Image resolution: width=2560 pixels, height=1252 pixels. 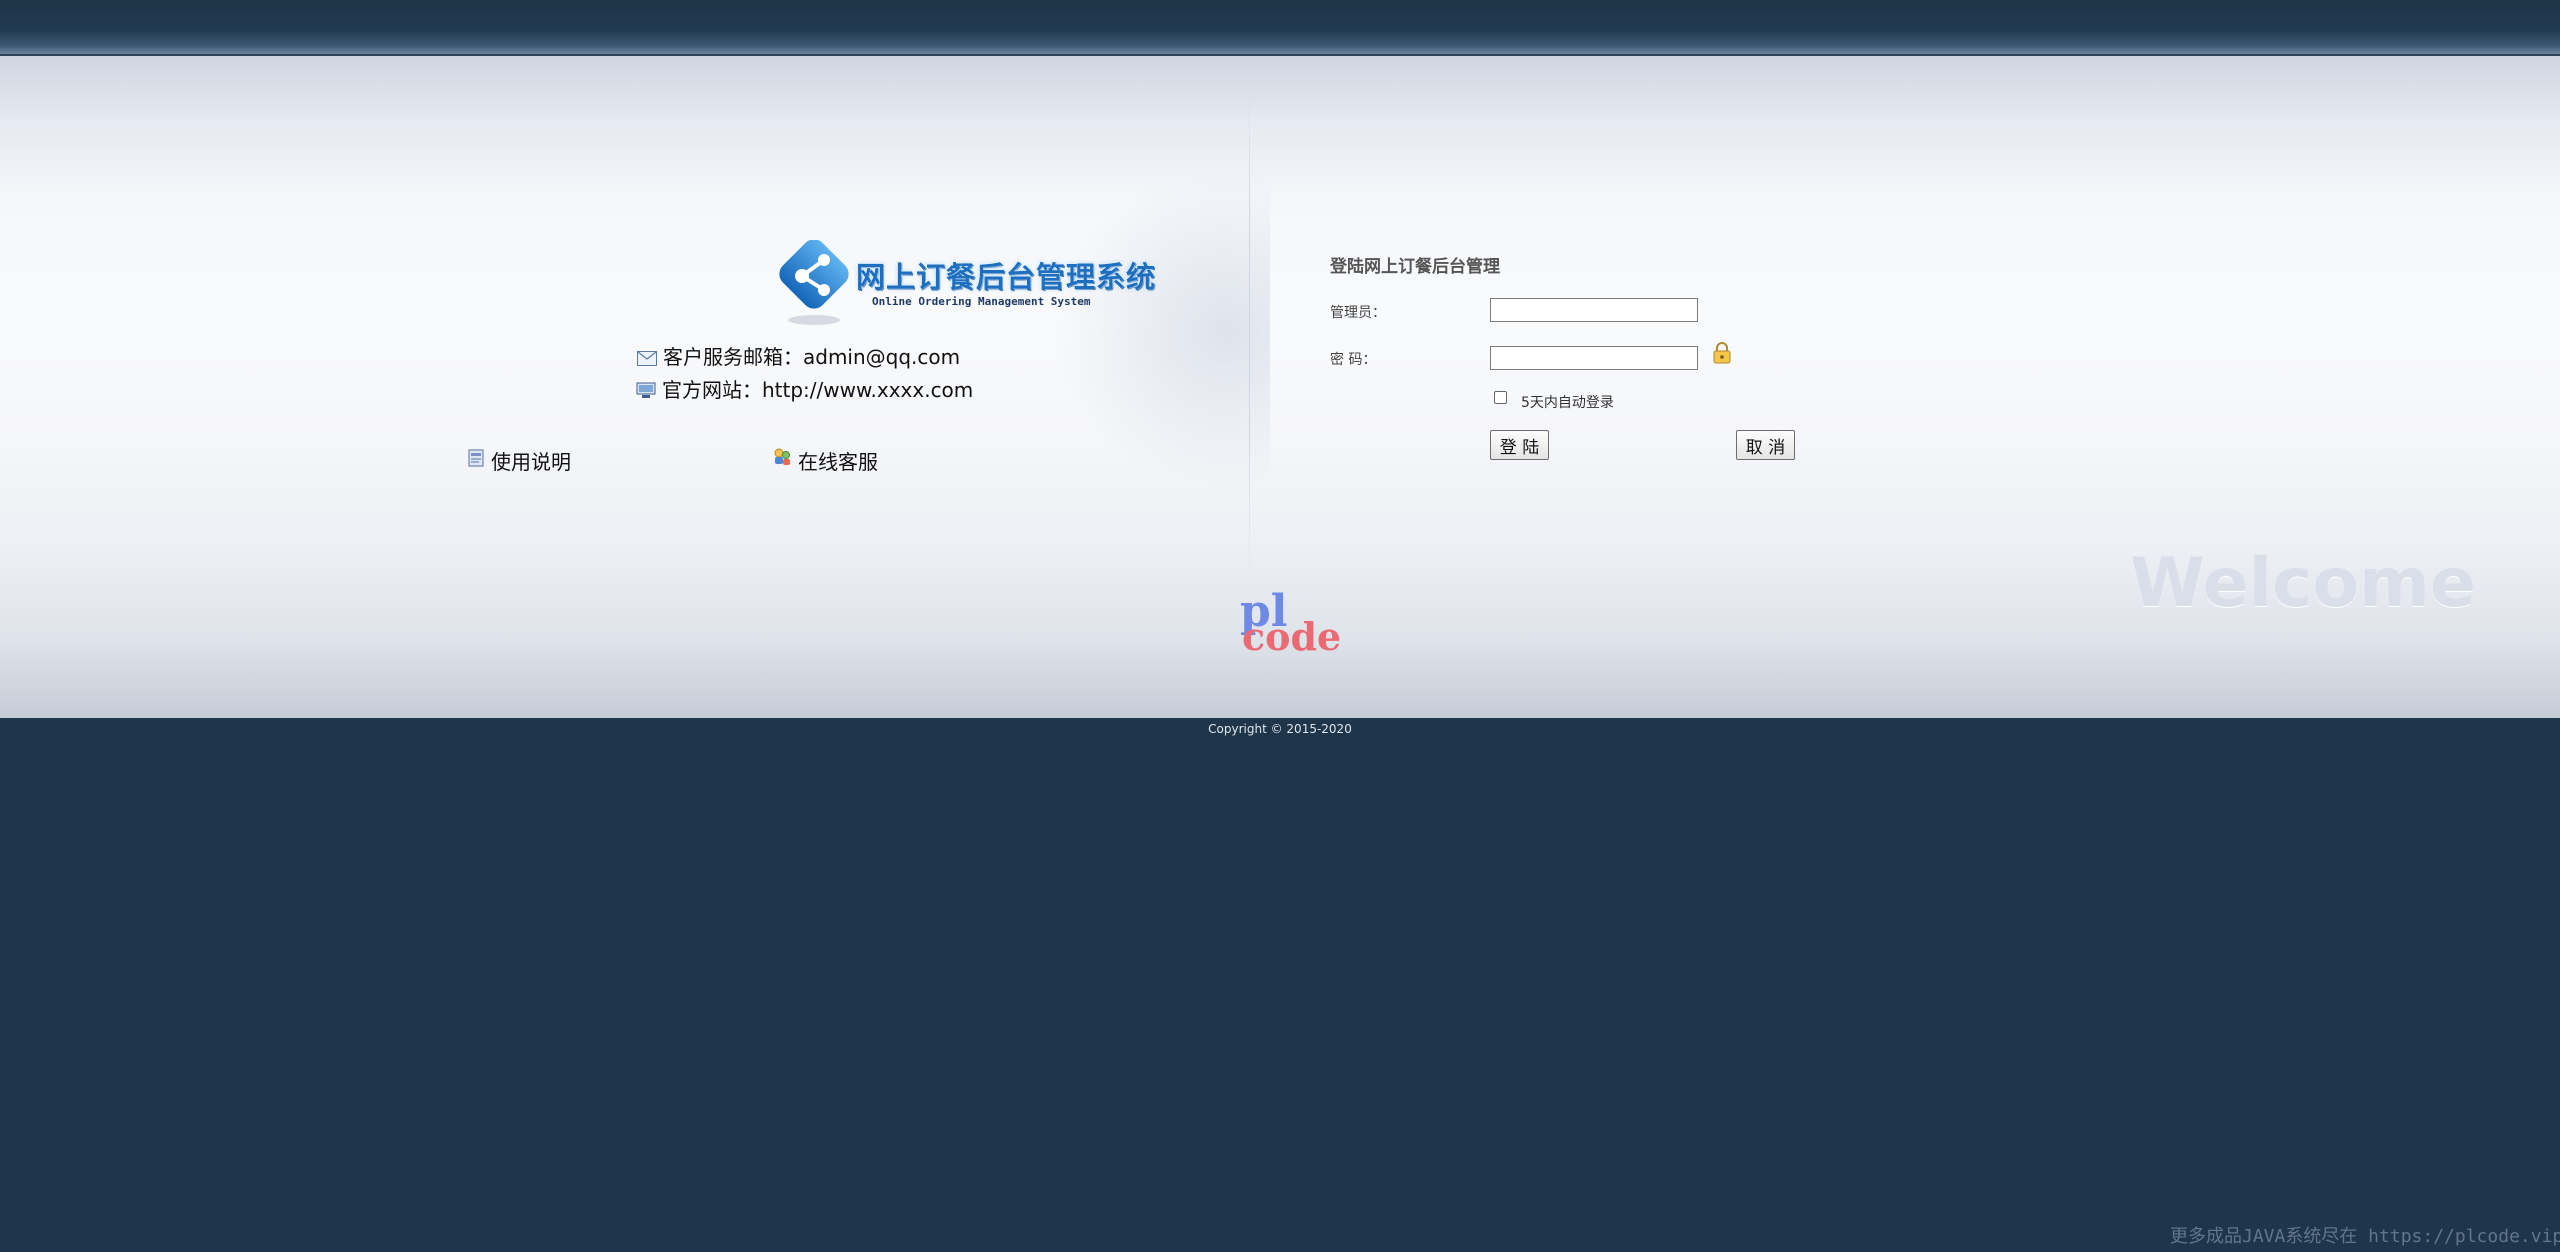 I want to click on panel-divider, so click(x=1249, y=325).